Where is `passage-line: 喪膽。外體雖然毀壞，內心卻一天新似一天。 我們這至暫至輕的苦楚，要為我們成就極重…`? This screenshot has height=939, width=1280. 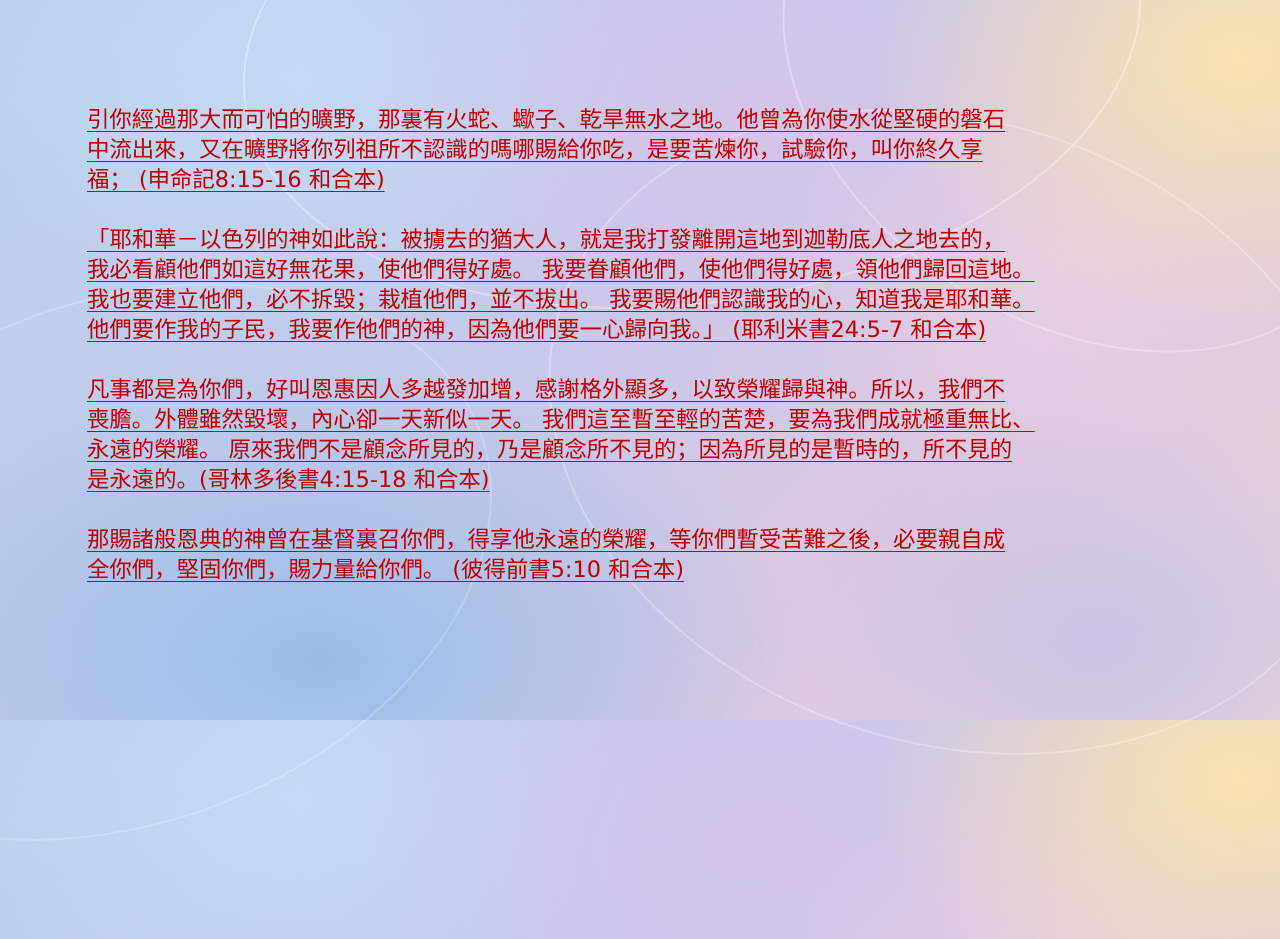
passage-line: 喪膽。外體雖然毀壞，內心卻一天新似一天。 我們這至暫至輕的苦楚，要為我們成就極重… is located at coordinates (561, 420).